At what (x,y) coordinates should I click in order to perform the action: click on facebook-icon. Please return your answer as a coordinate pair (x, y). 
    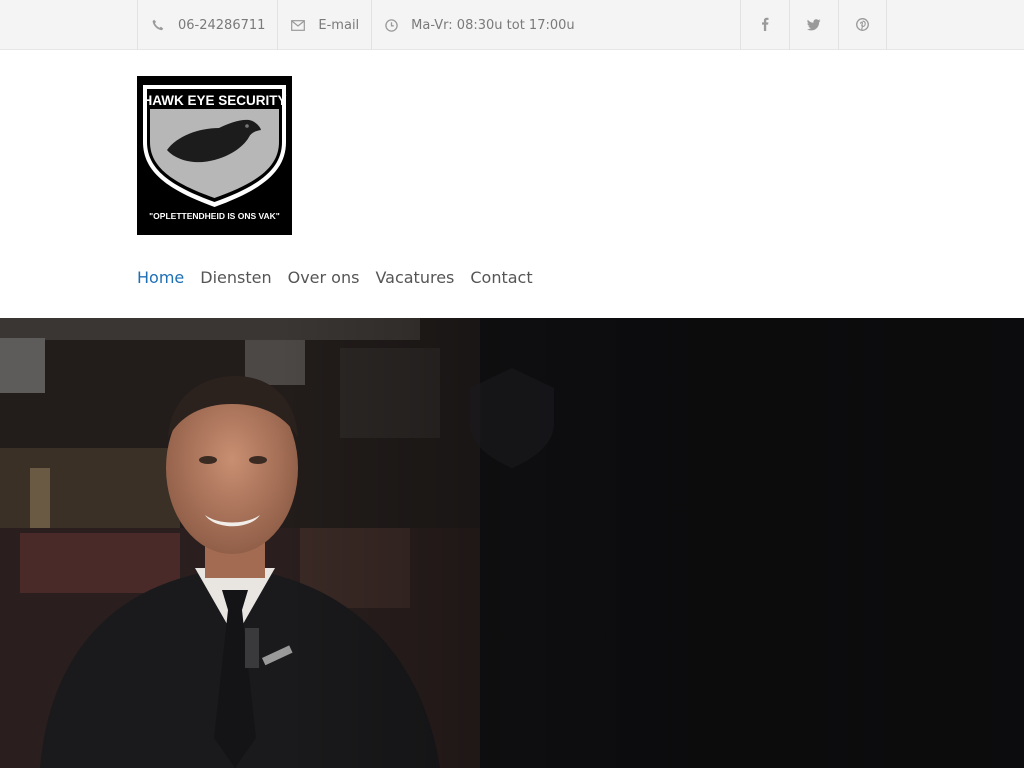
    Looking at the image, I should click on (765, 25).